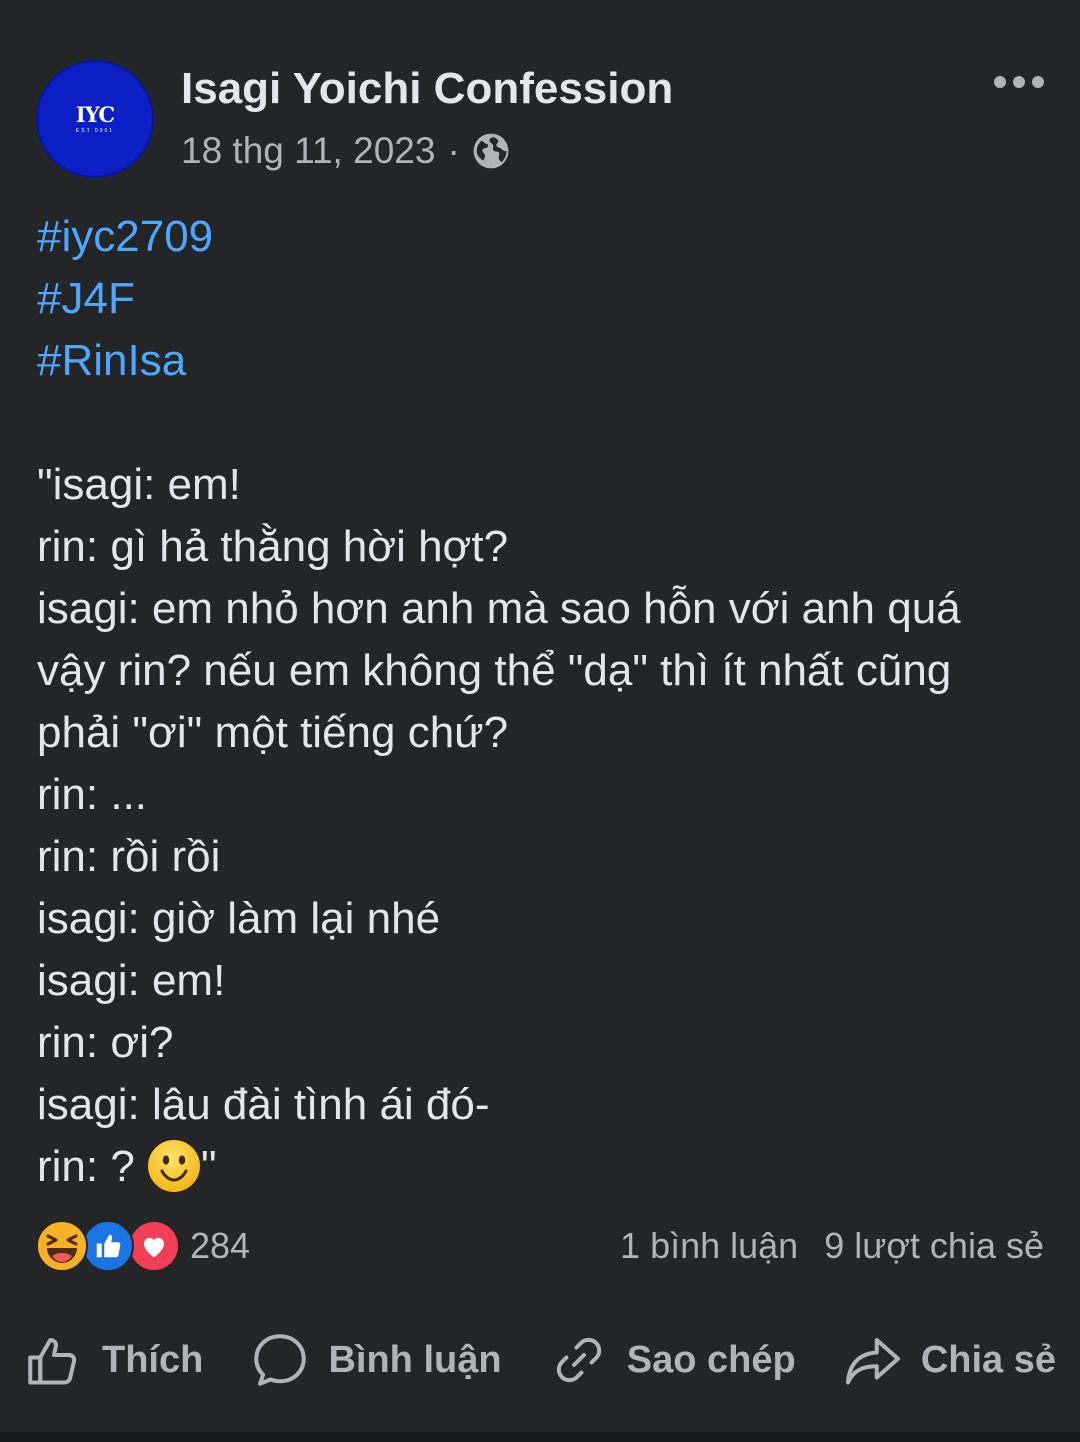  I want to click on more-options-icon, so click(1019, 82).